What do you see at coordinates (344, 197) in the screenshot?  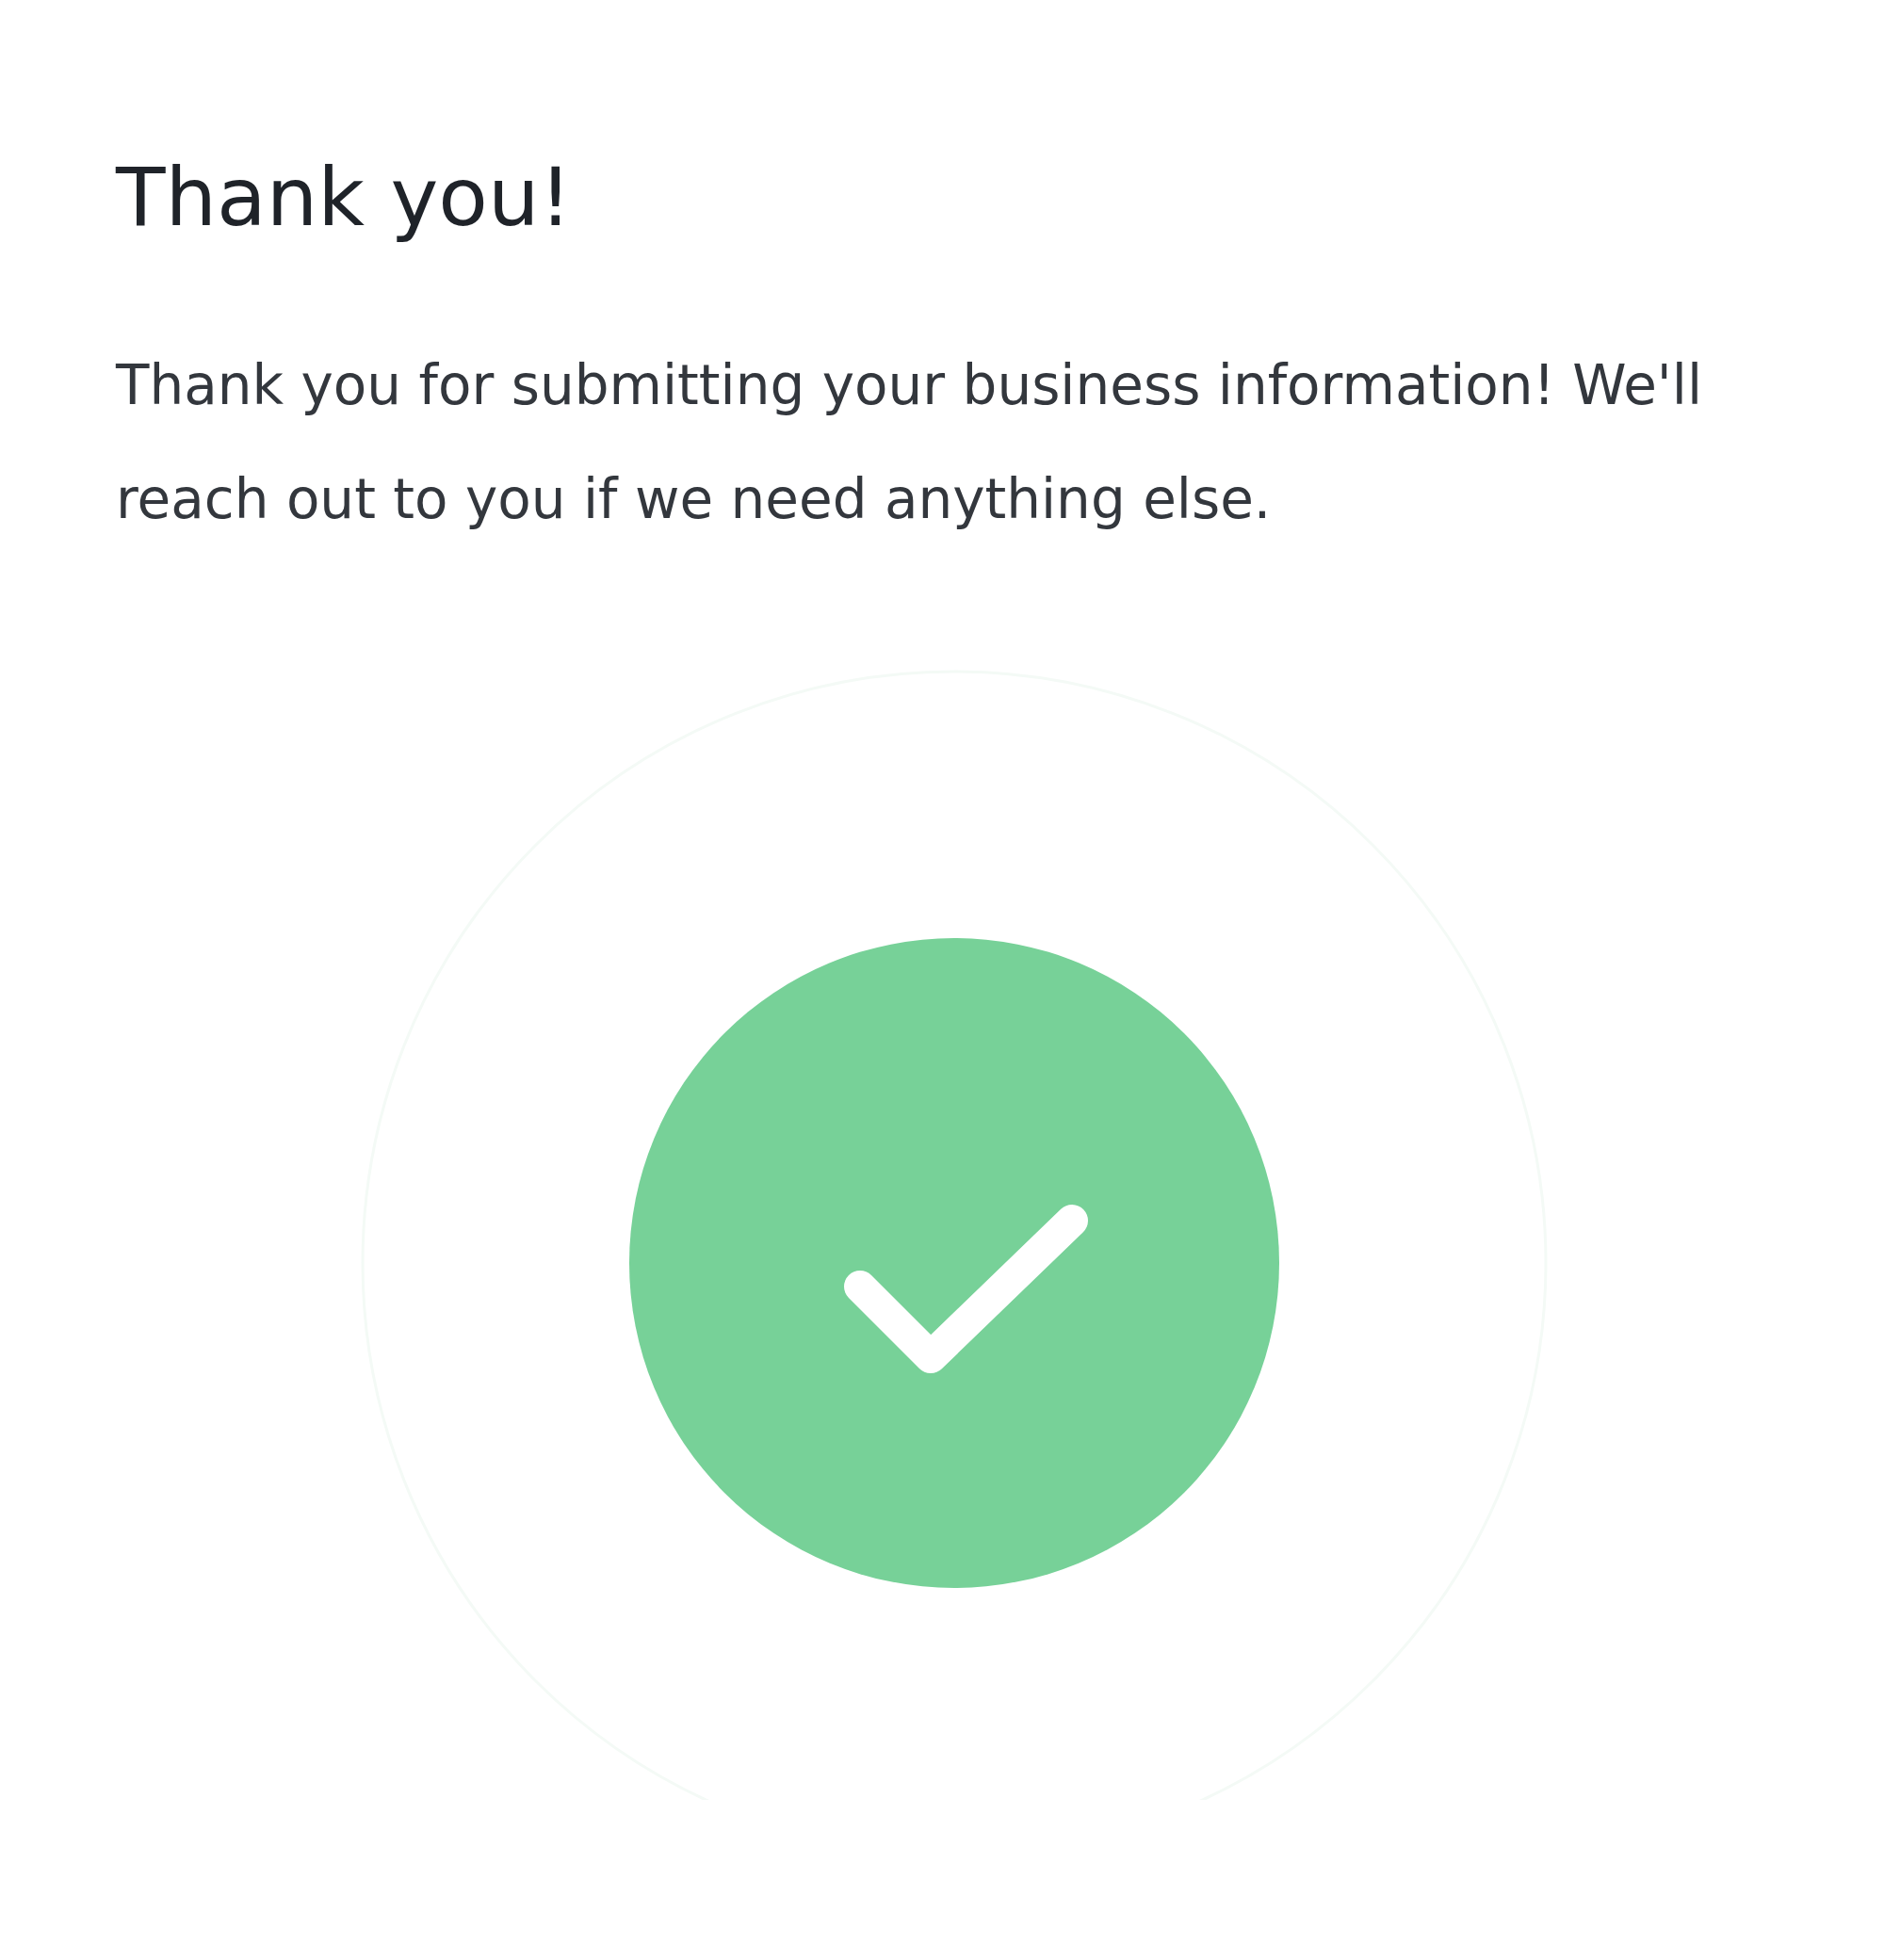 I see `title: Thank you!` at bounding box center [344, 197].